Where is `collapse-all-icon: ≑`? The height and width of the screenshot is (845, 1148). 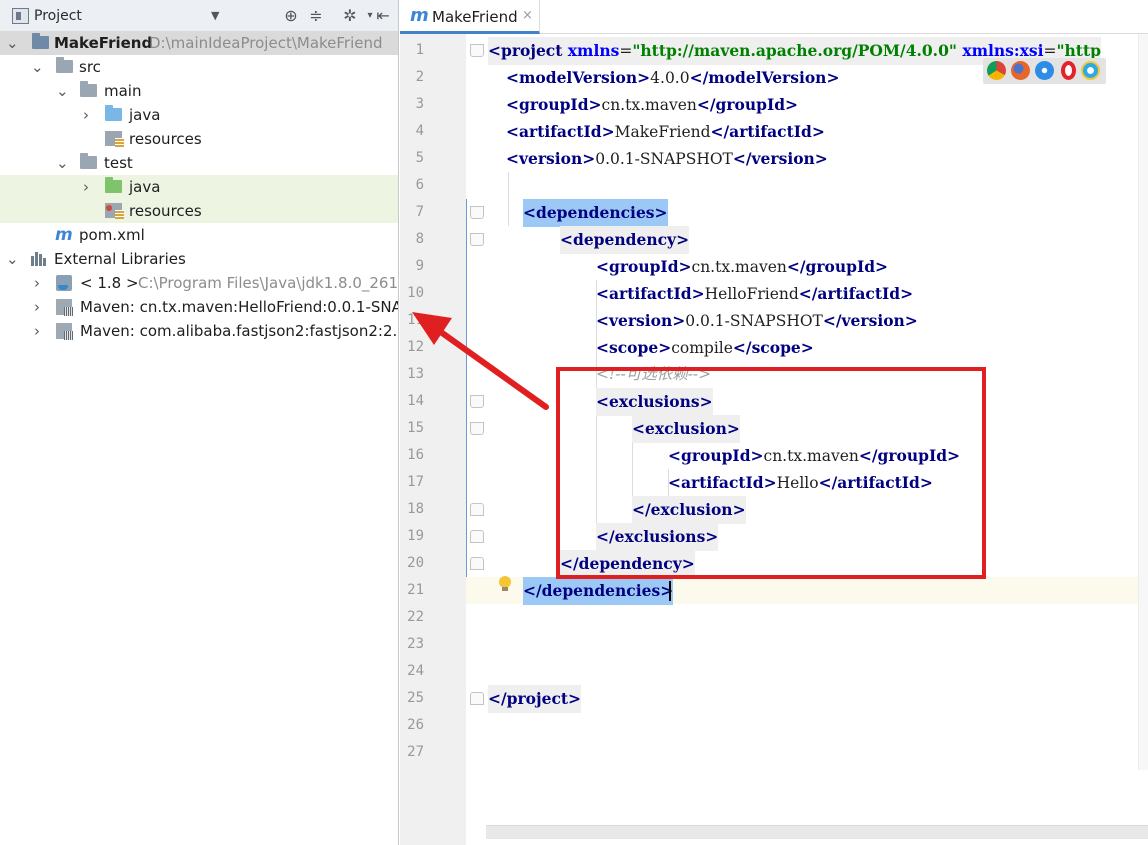
collapse-all-icon: ≑ is located at coordinates (316, 16).